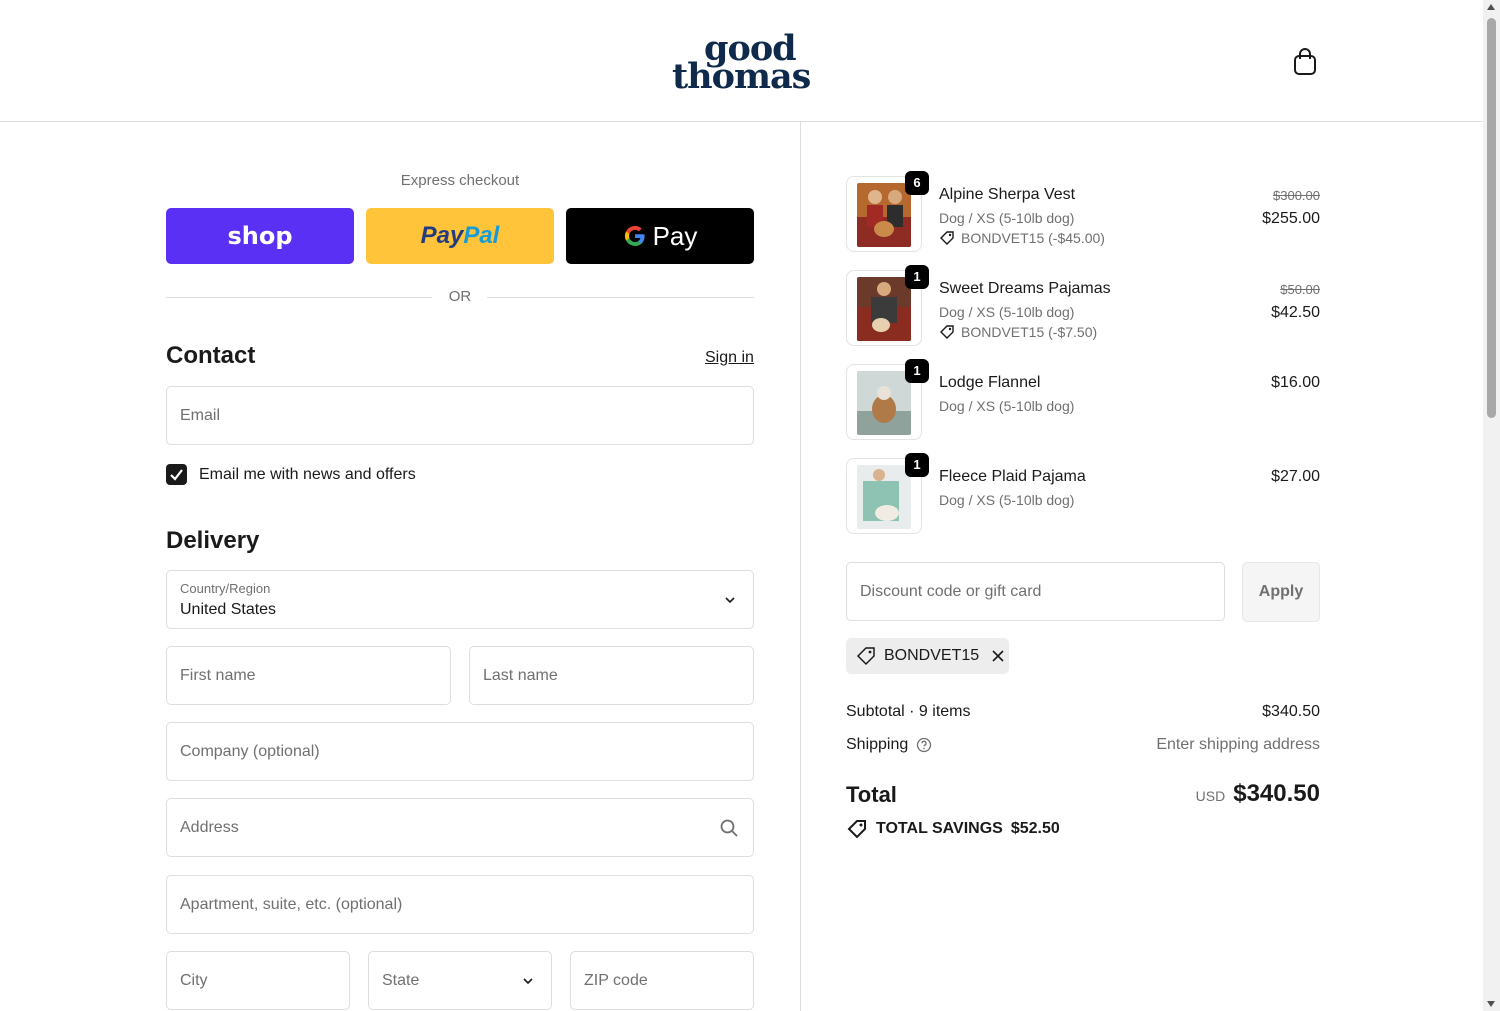 The height and width of the screenshot is (1011, 1500). Describe the element at coordinates (616, 980) in the screenshot. I see `zip-placeholder: ZIP code` at that location.